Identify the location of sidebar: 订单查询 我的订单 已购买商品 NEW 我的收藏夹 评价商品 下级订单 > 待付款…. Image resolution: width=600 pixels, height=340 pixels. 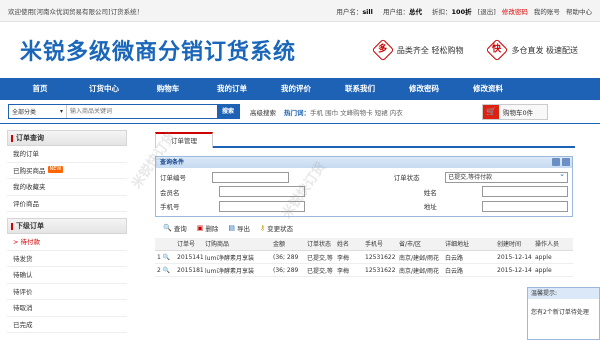
(67, 231).